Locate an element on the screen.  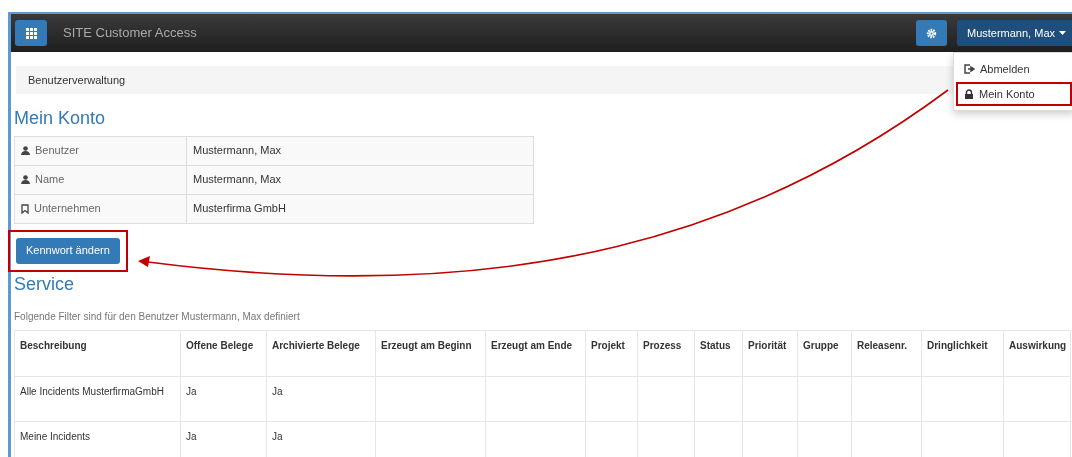
section-heading: Mein Konto is located at coordinates (60, 119).